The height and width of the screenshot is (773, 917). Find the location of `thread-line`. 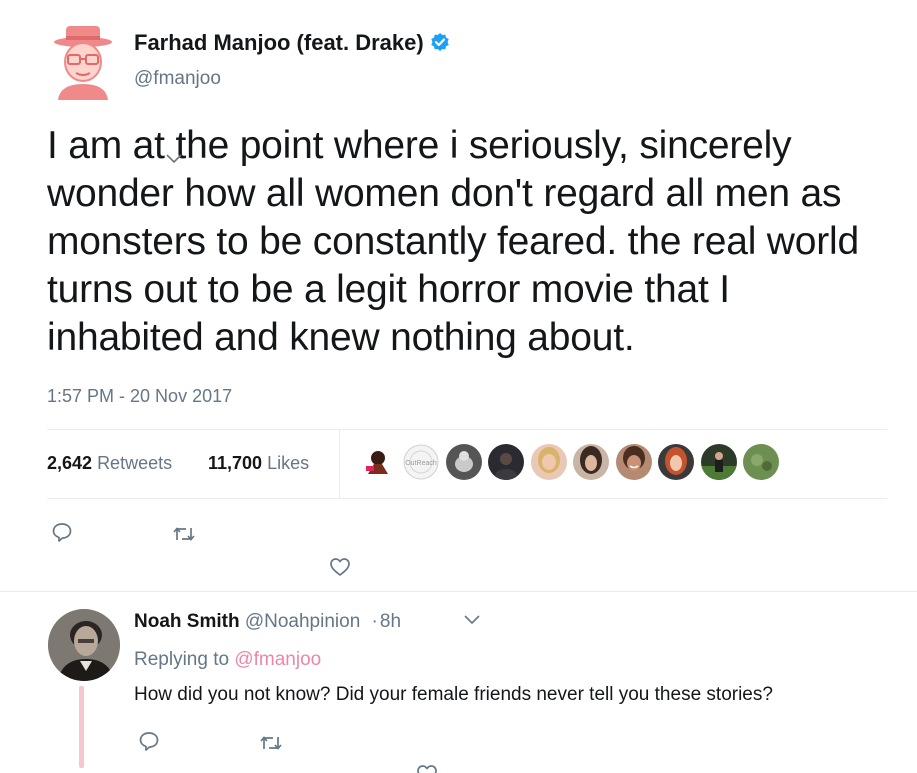

thread-line is located at coordinates (81, 727).